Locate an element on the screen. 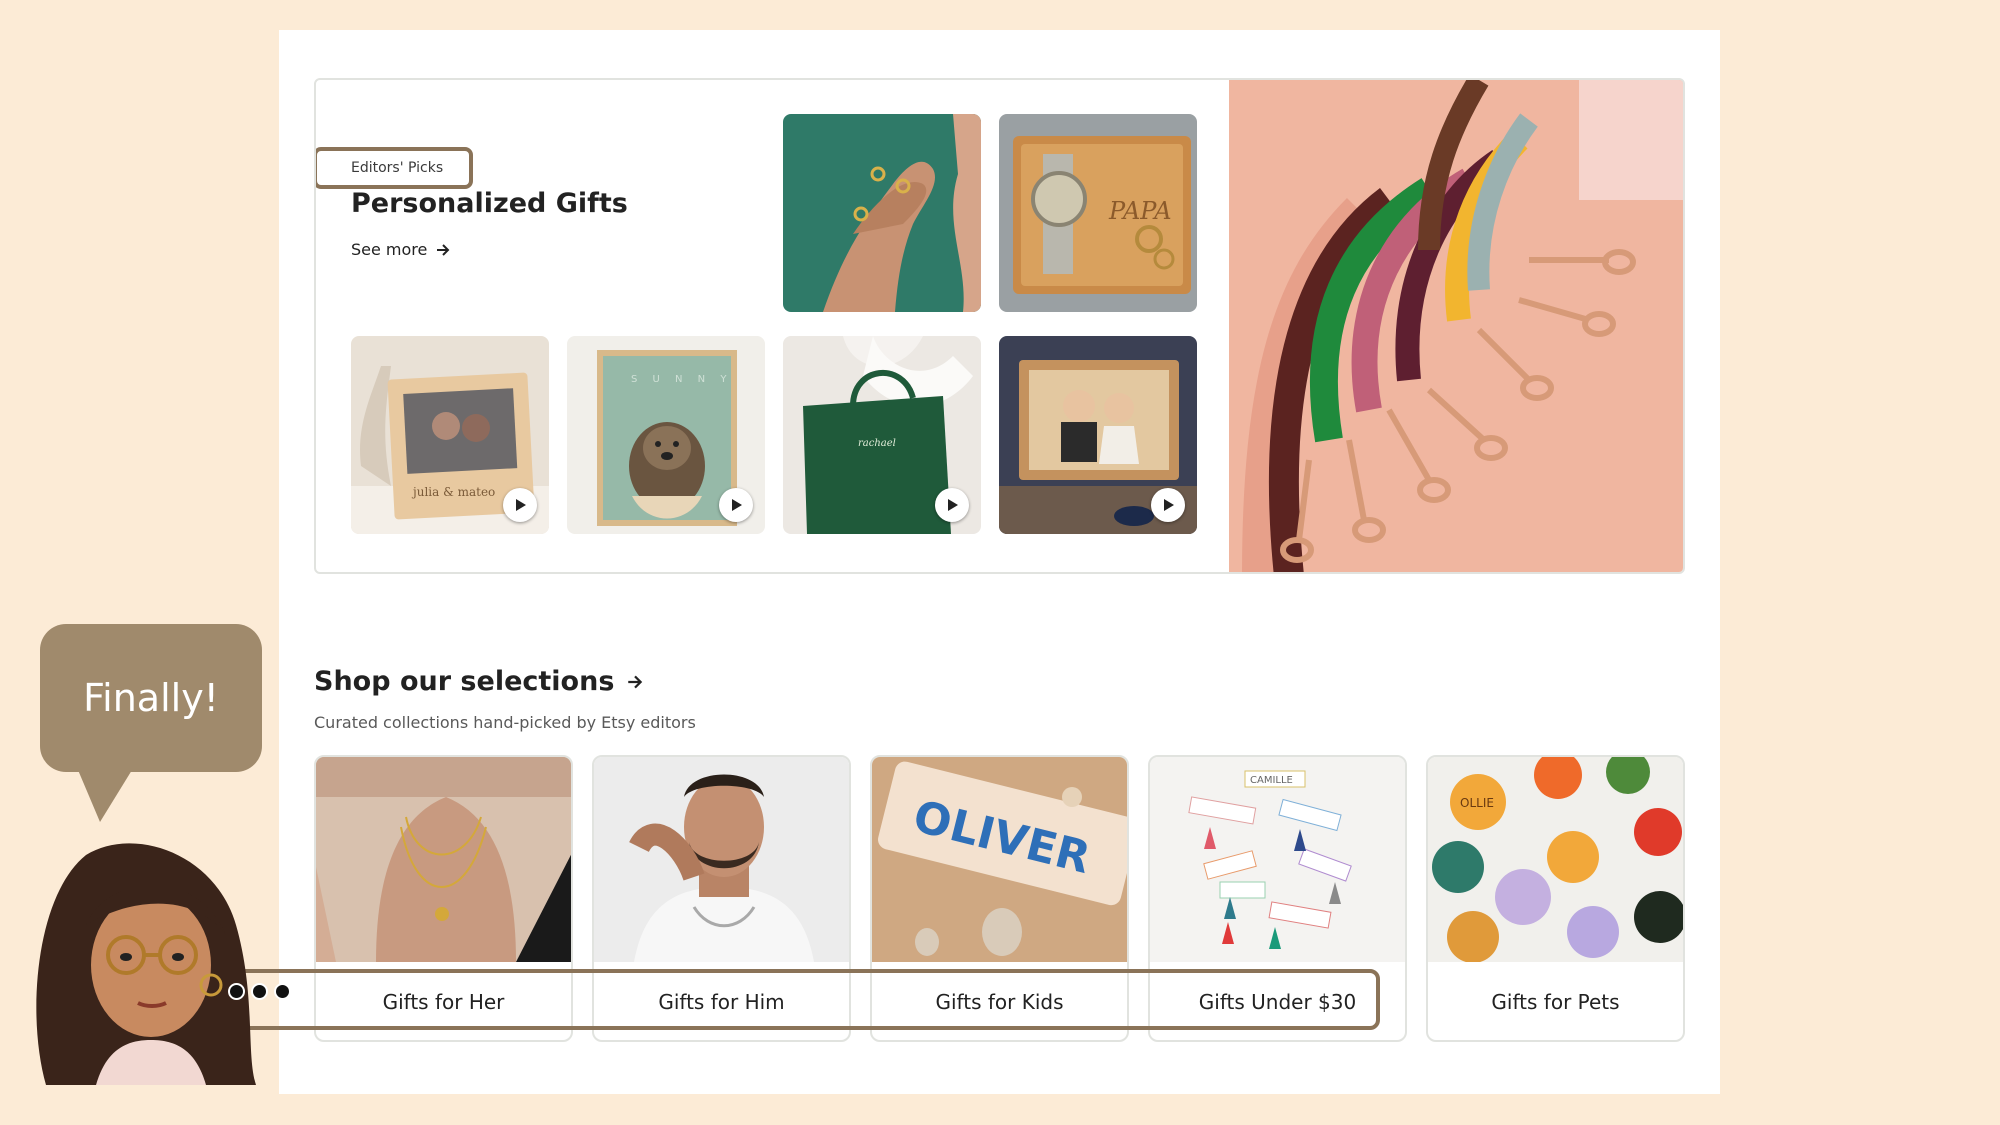  rings-hands-image is located at coordinates (882, 213).